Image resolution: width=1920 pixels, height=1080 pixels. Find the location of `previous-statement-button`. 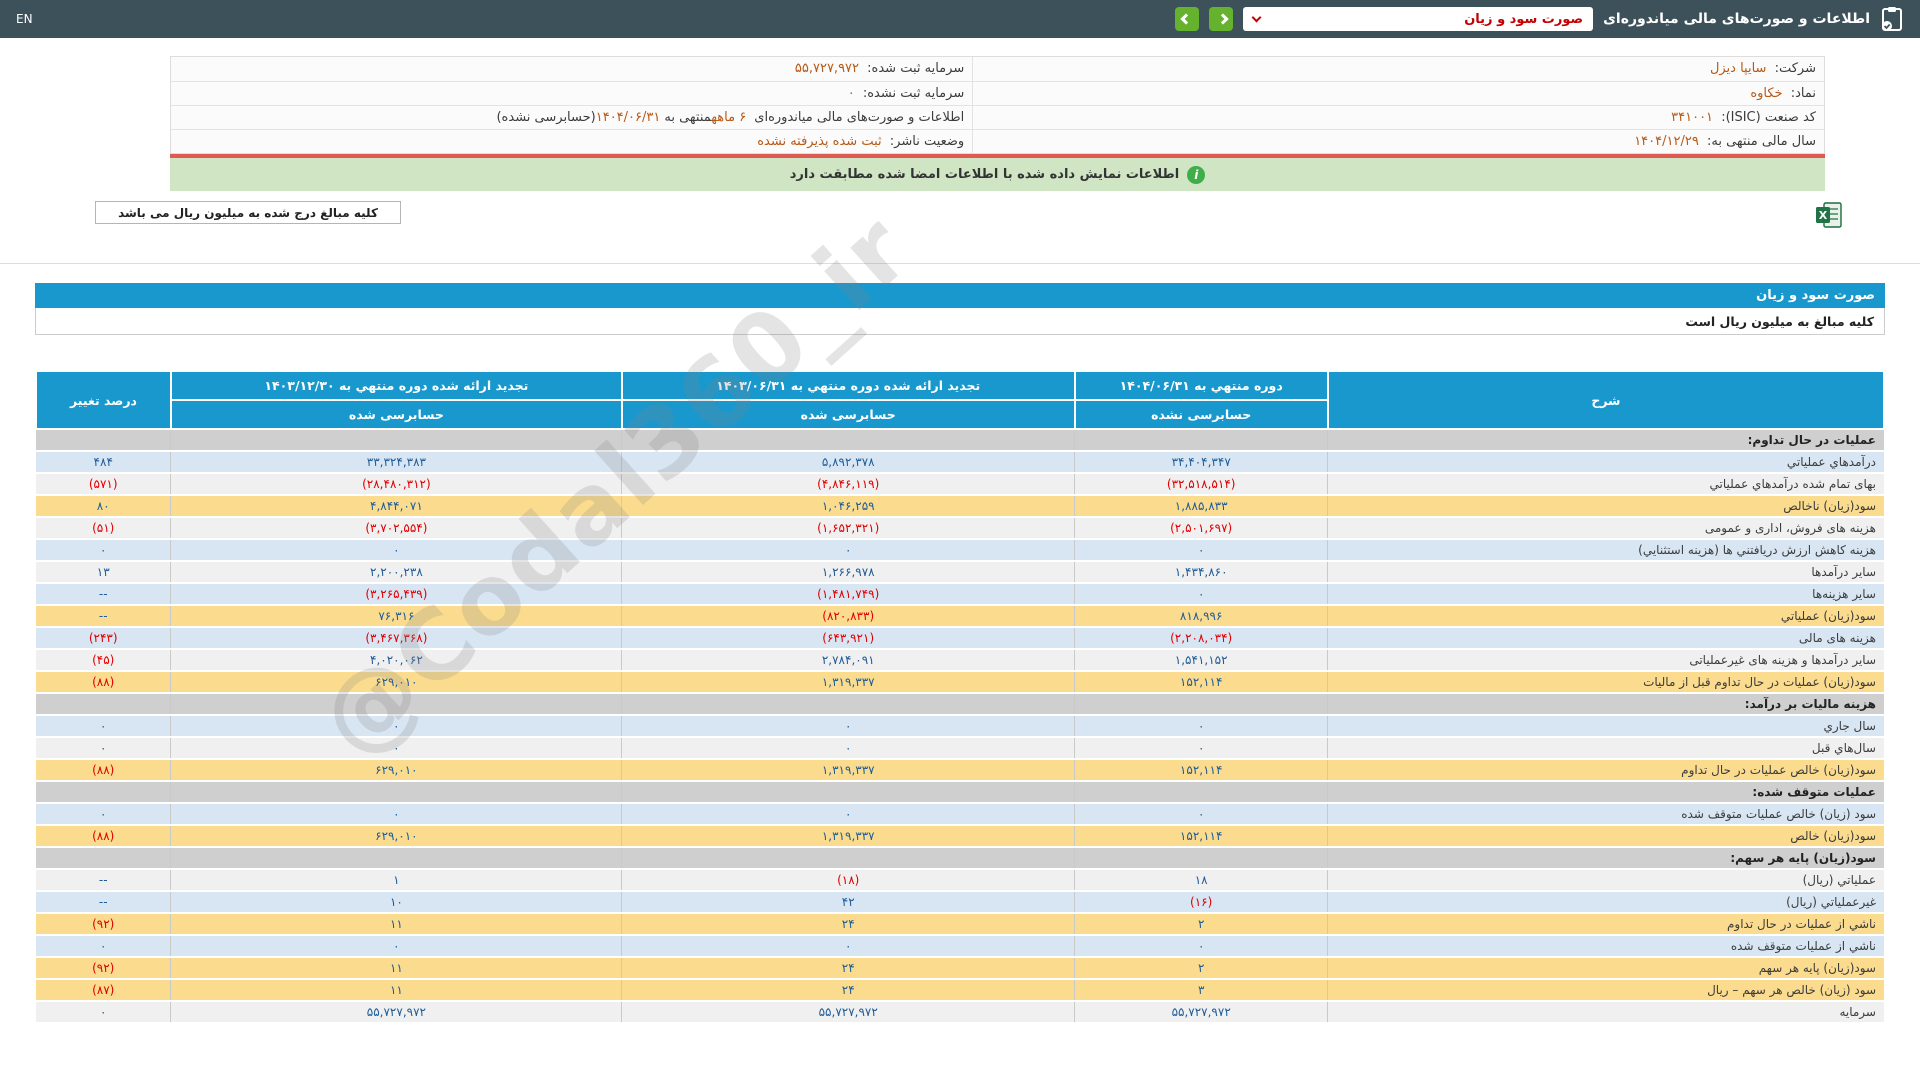

previous-statement-button is located at coordinates (1187, 19).